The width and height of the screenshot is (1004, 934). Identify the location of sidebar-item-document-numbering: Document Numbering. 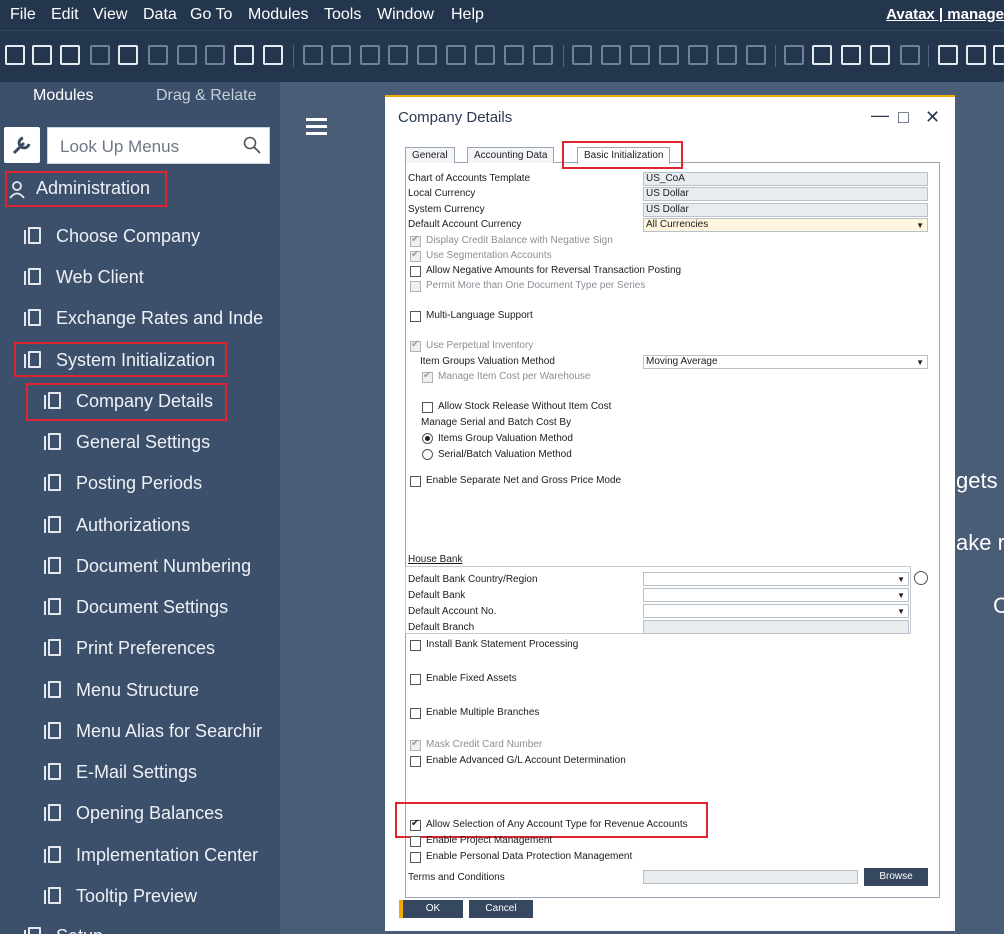
(163, 566).